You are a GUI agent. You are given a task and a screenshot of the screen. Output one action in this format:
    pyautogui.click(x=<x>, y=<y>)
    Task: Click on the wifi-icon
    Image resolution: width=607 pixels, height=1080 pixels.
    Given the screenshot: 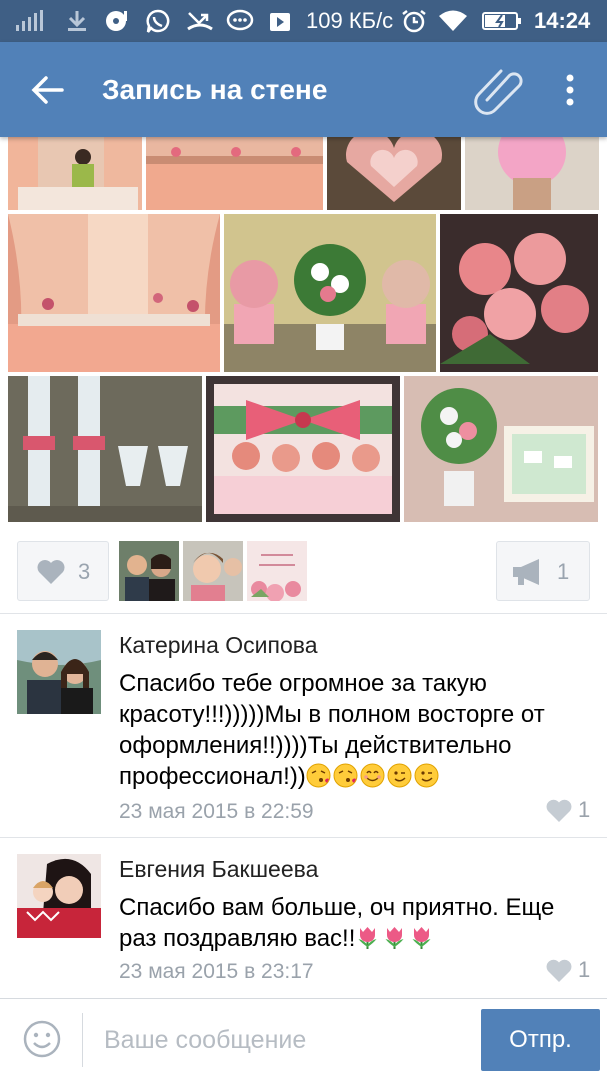 What is the action you would take?
    pyautogui.click(x=453, y=20)
    